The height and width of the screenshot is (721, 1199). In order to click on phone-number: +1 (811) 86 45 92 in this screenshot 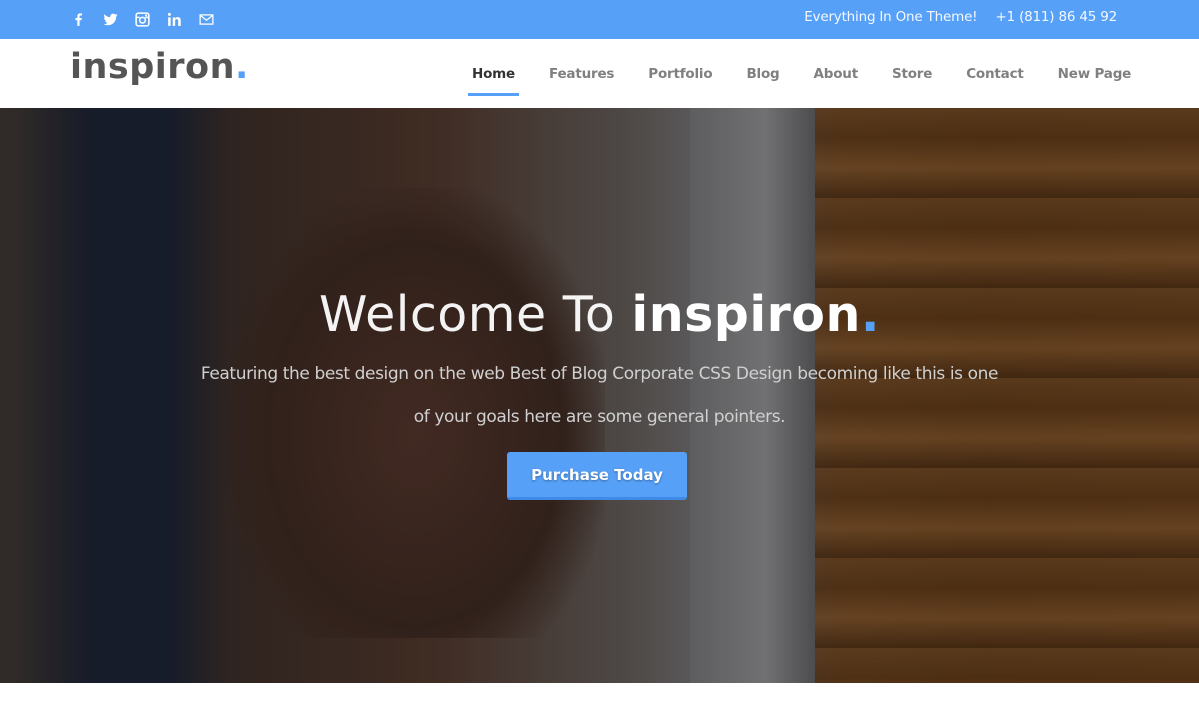, I will do `click(1056, 17)`.